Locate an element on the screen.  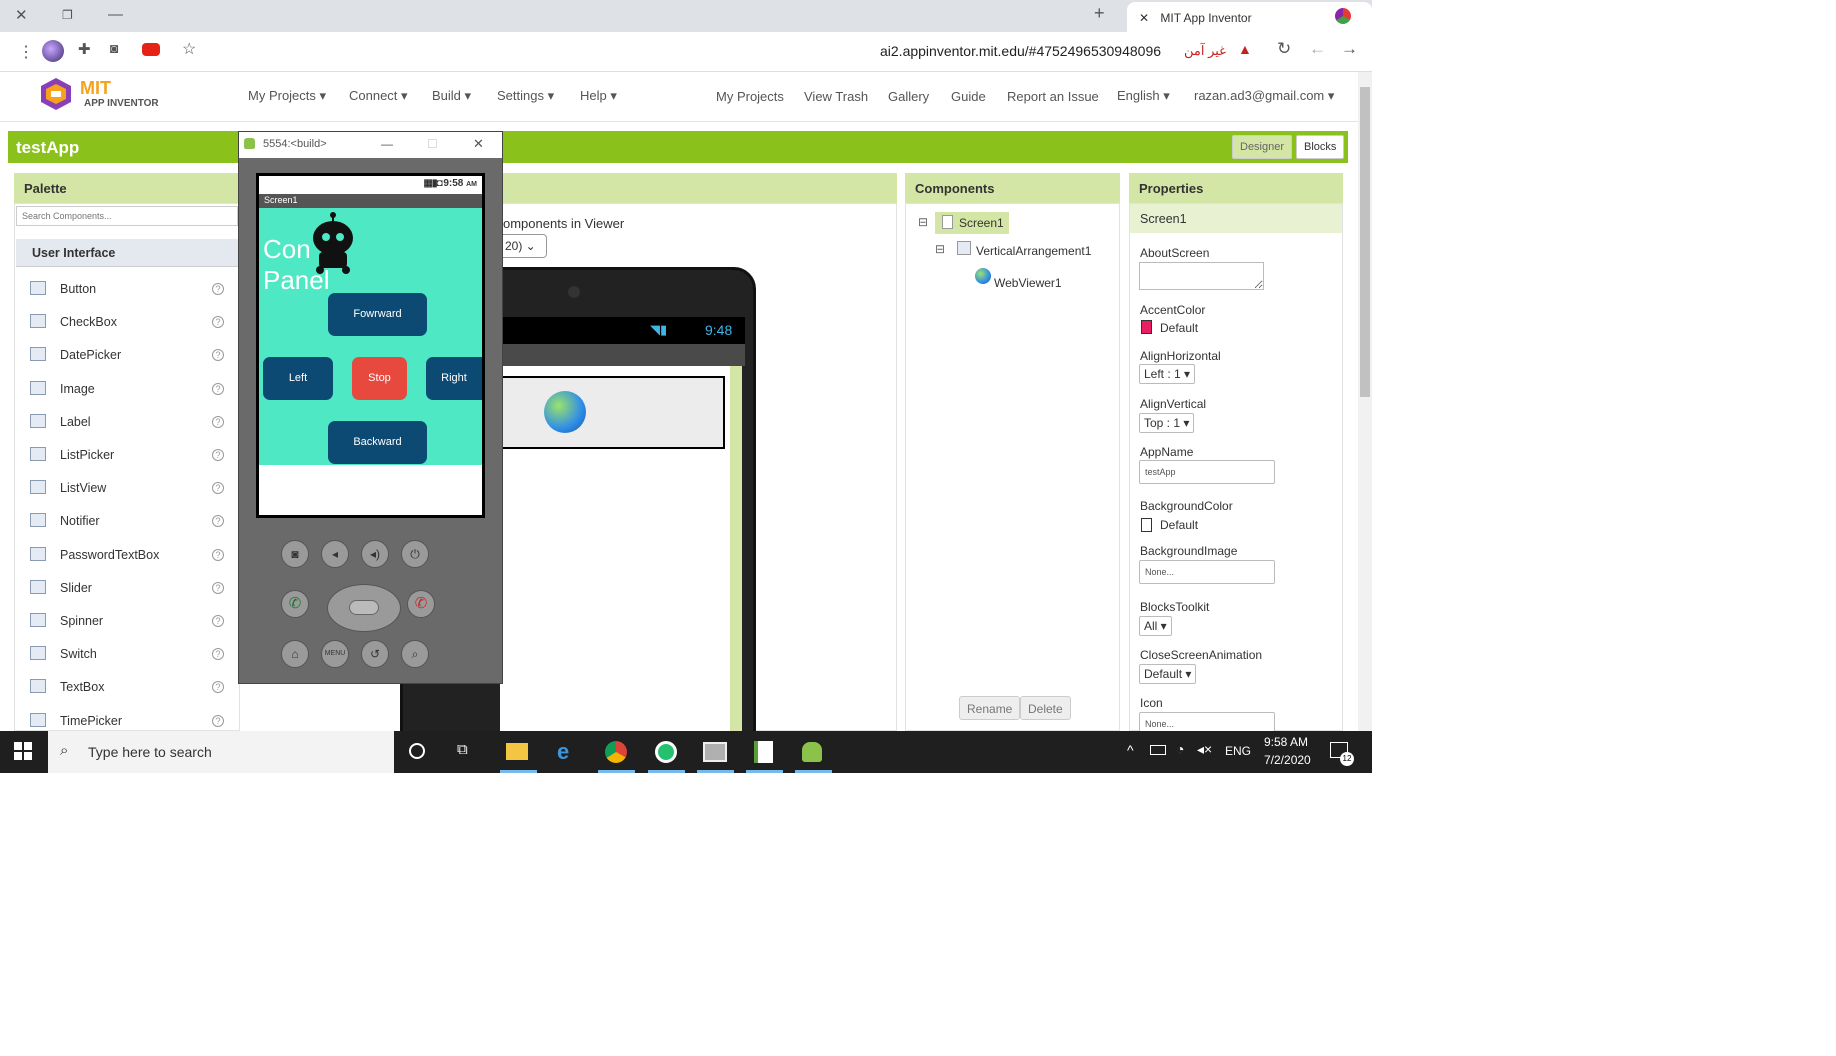
phone-size-select: 20) ⌄ is located at coordinates (523, 246).